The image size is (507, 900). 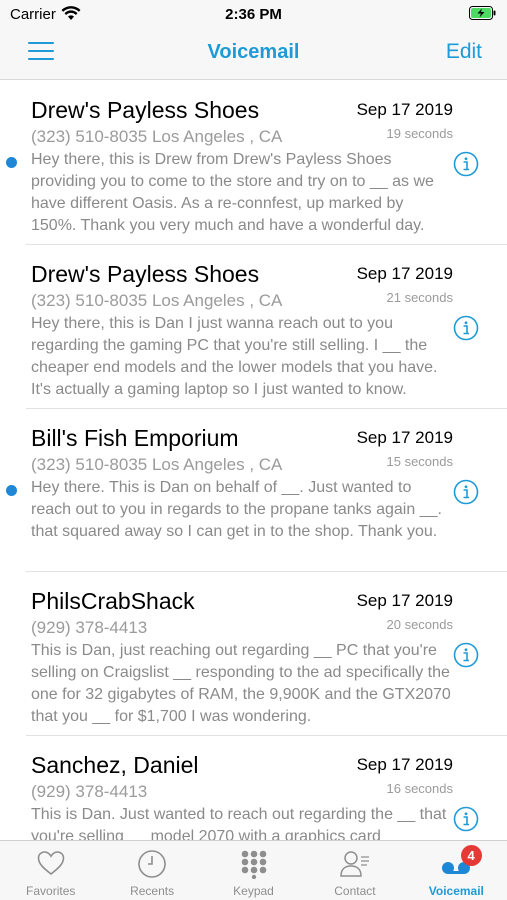 I want to click on tab-label: Recents, so click(x=152, y=891).